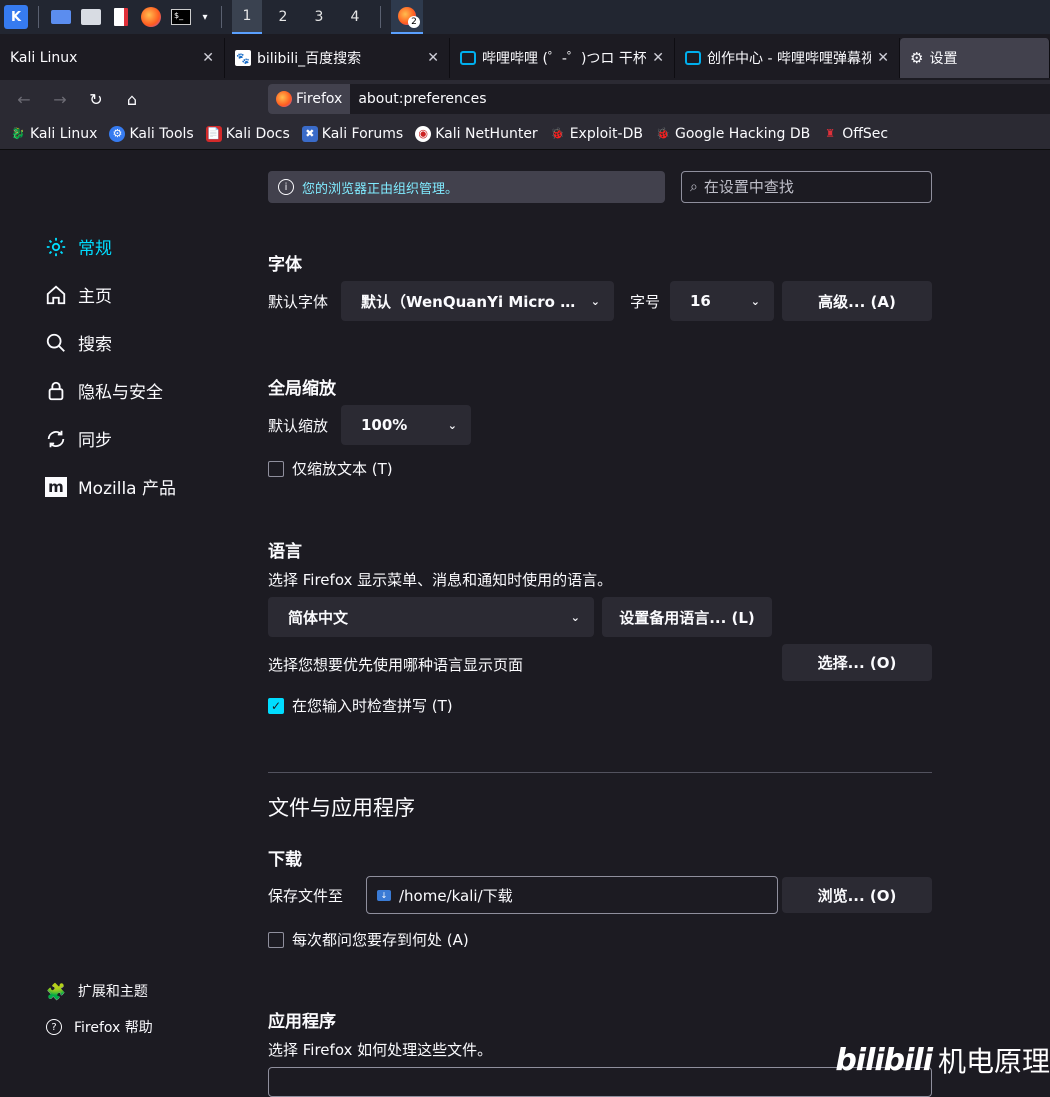  Describe the element at coordinates (56, 343) in the screenshot. I see `search-icon` at that location.